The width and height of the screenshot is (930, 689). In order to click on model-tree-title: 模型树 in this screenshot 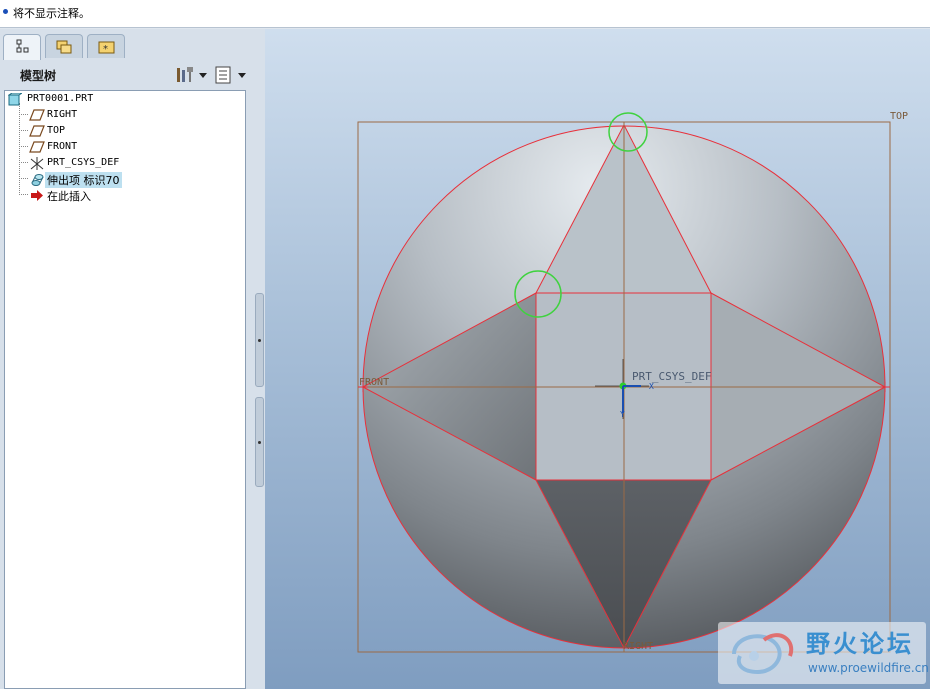, I will do `click(38, 76)`.